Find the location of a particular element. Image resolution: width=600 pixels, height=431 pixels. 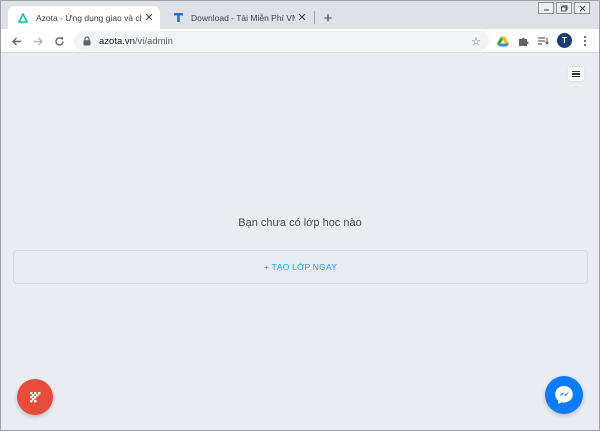

browser-toolbar: azota.vn/vi/admin ☆ T is located at coordinates (300, 41).